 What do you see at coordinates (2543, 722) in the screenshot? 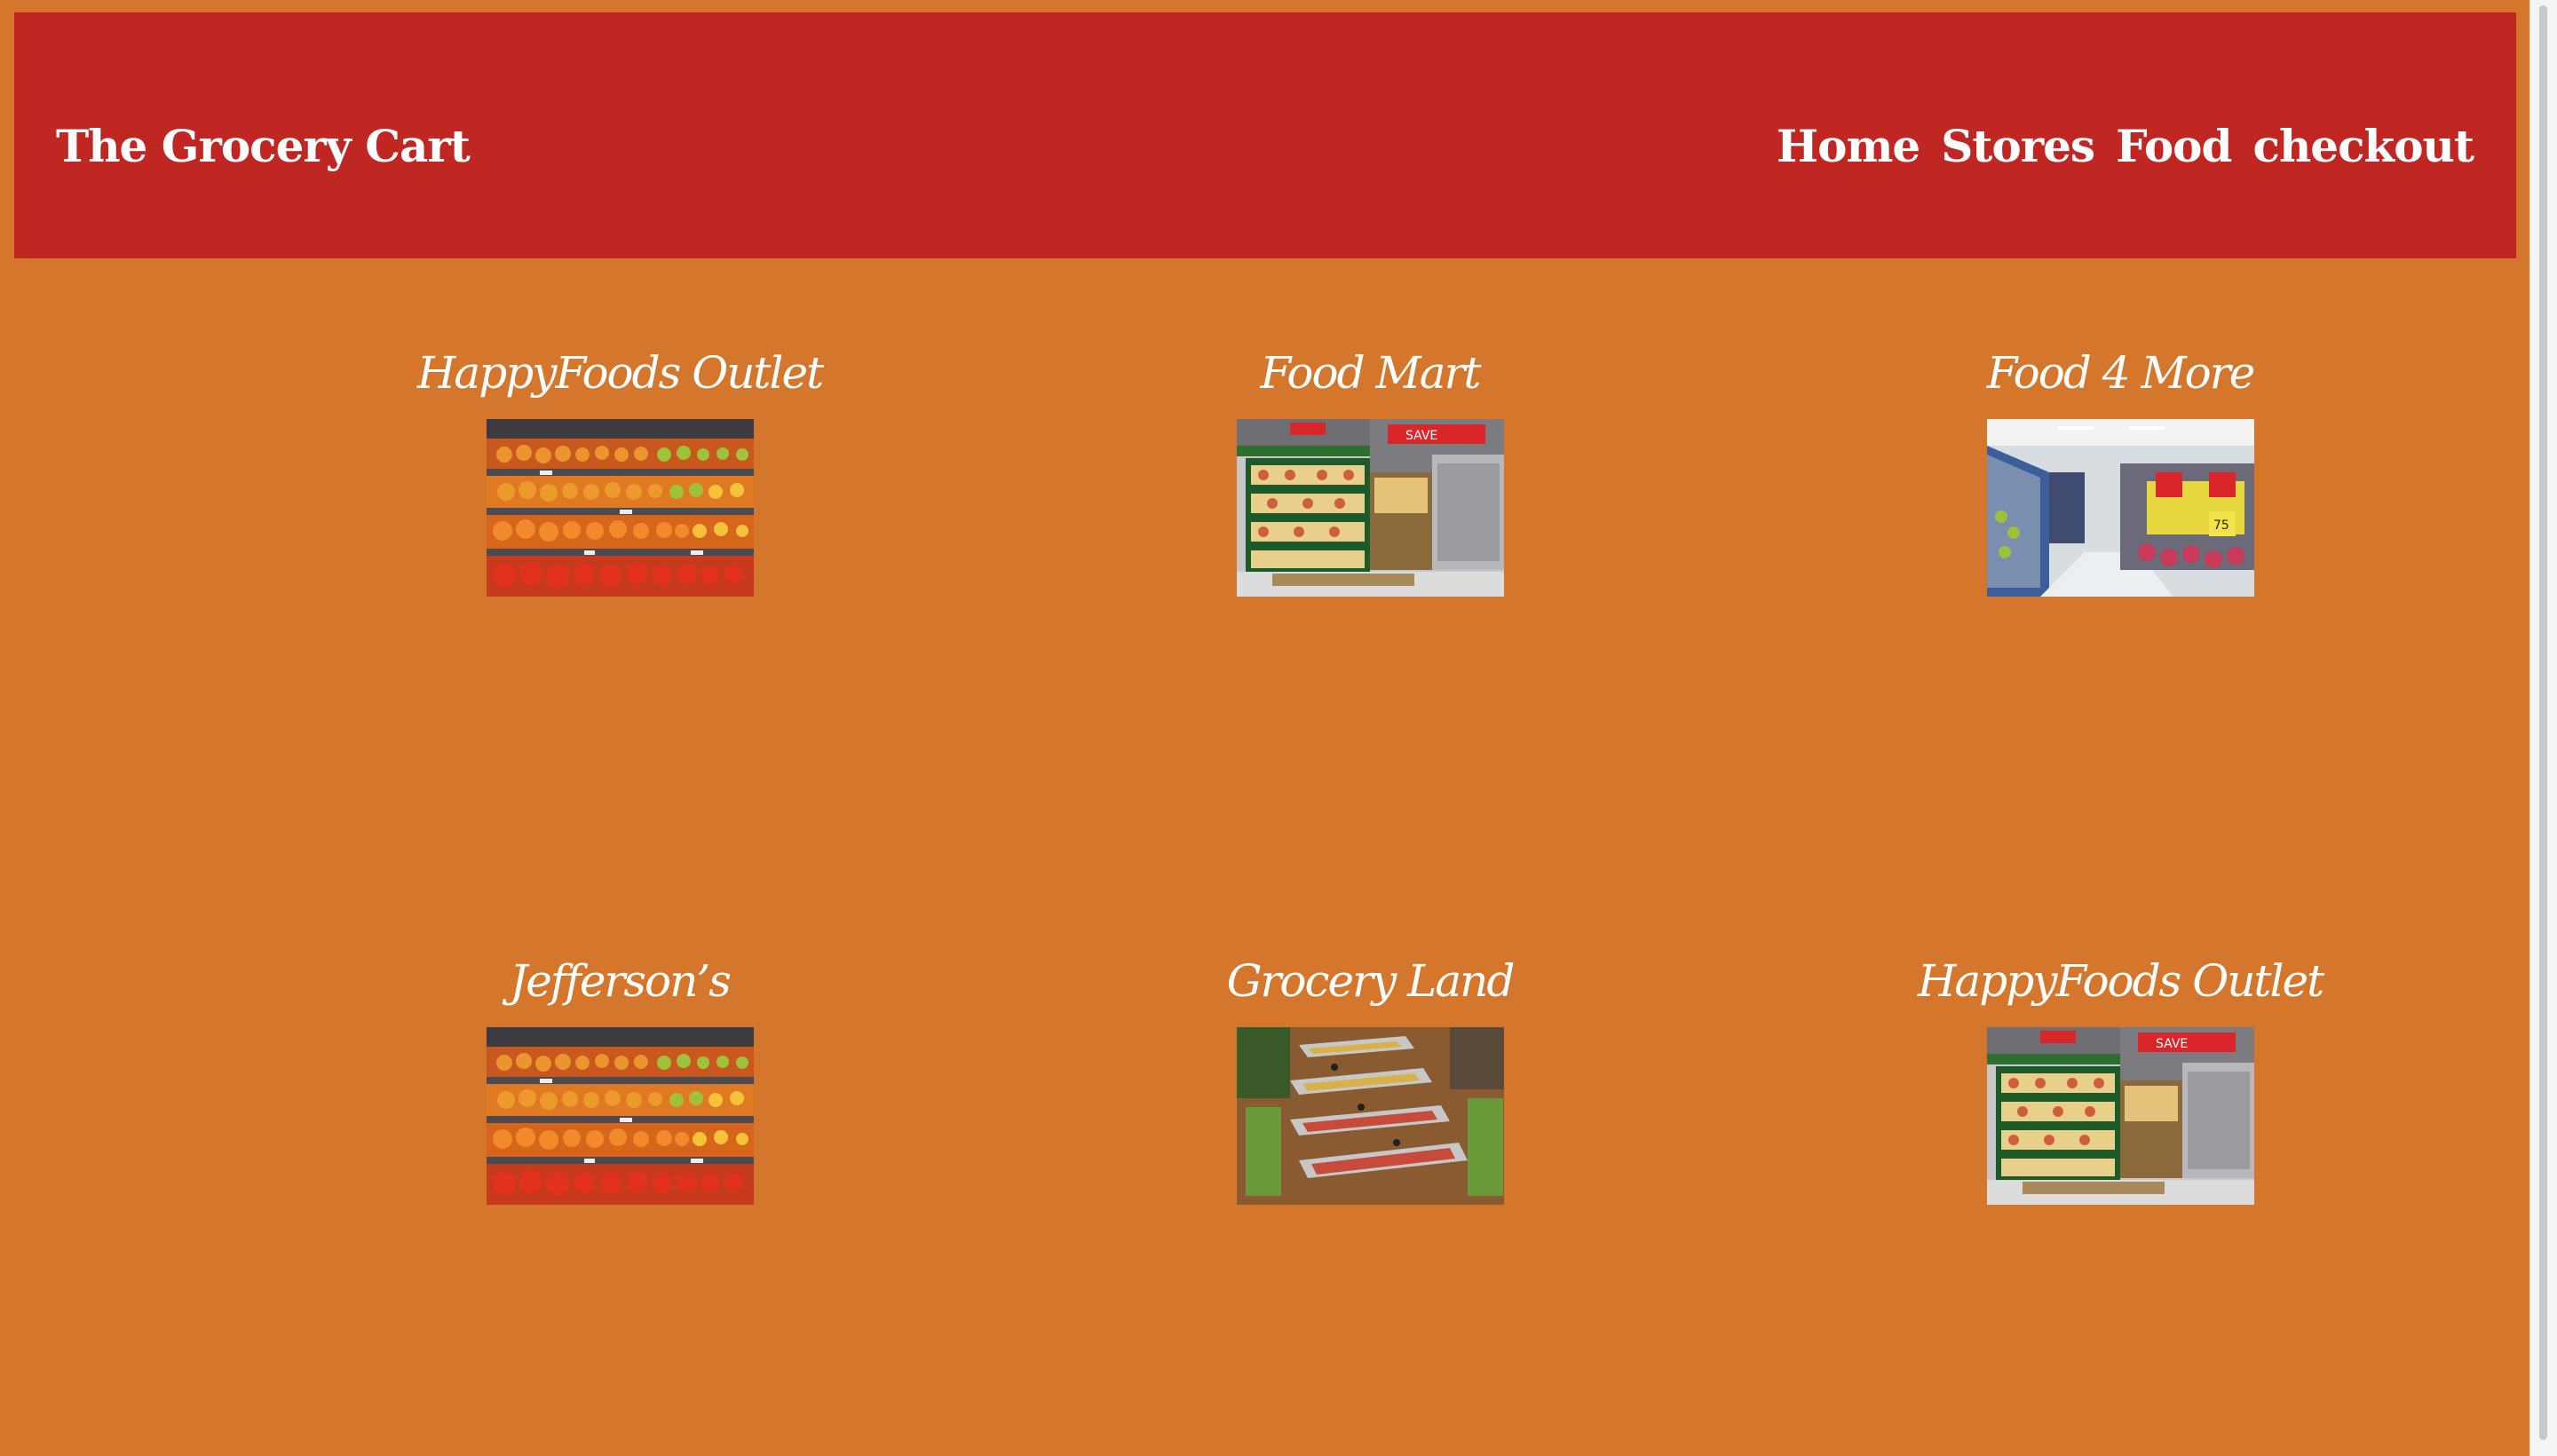
I see `scrollbar-thumb` at bounding box center [2543, 722].